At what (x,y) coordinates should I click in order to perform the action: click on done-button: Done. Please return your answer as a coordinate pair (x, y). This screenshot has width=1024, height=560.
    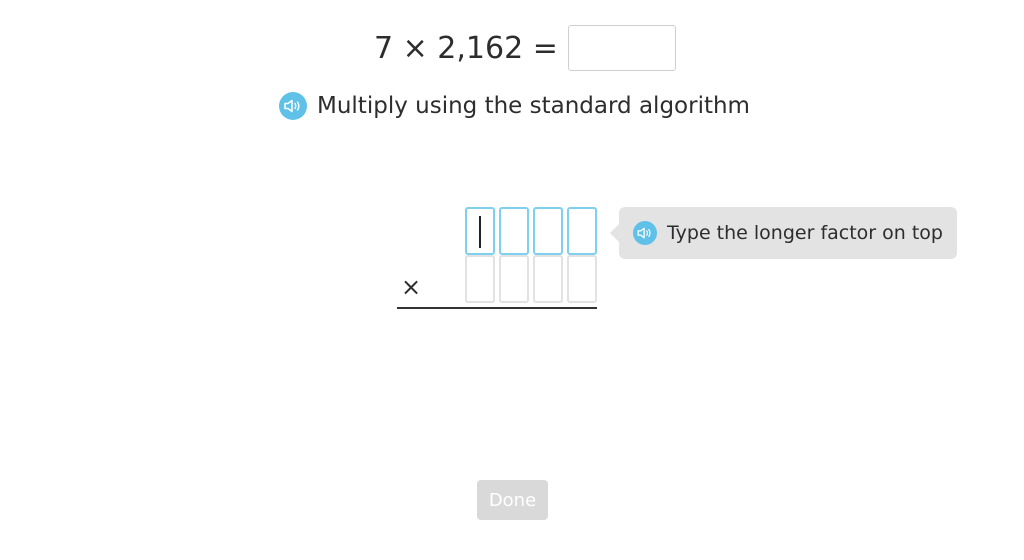
    Looking at the image, I should click on (512, 500).